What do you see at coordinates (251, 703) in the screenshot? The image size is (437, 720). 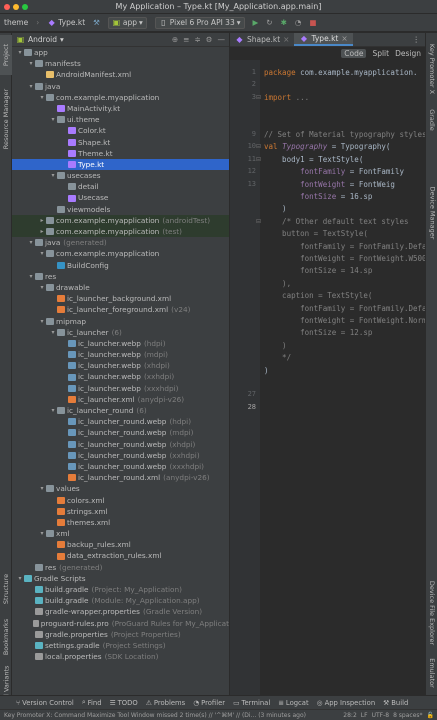 I see `tool-terminal: ▭ Terminal` at bounding box center [251, 703].